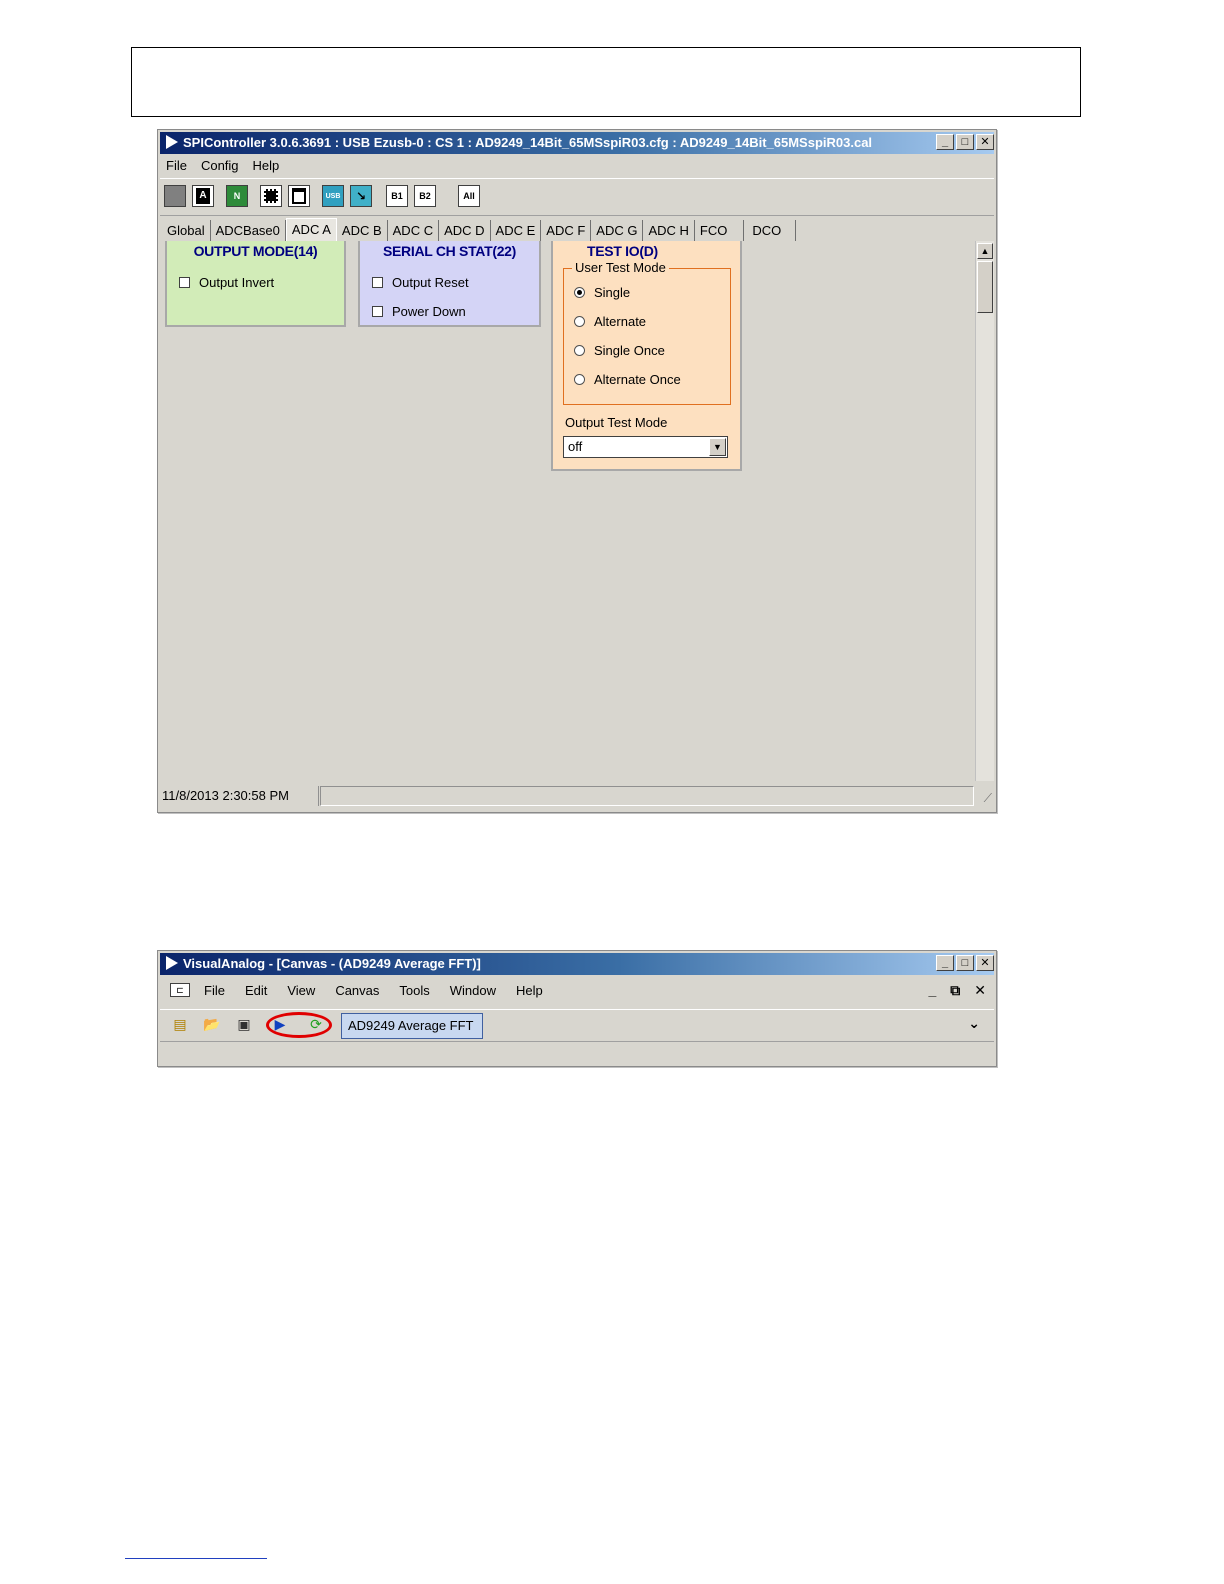 The height and width of the screenshot is (1584, 1224). Describe the element at coordinates (720, 231) in the screenshot. I see `tab-fco: FCO` at that location.